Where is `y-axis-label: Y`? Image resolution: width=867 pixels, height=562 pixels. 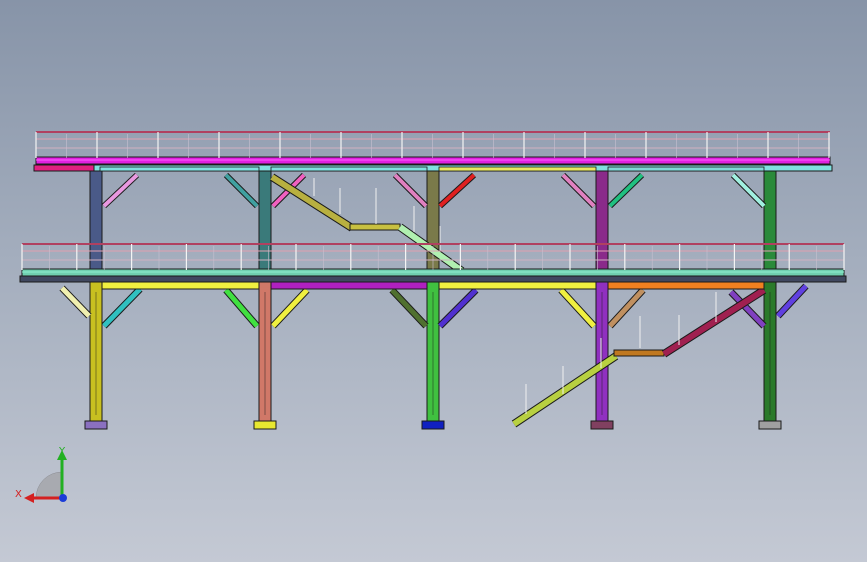
y-axis-label: Y is located at coordinates (62, 451).